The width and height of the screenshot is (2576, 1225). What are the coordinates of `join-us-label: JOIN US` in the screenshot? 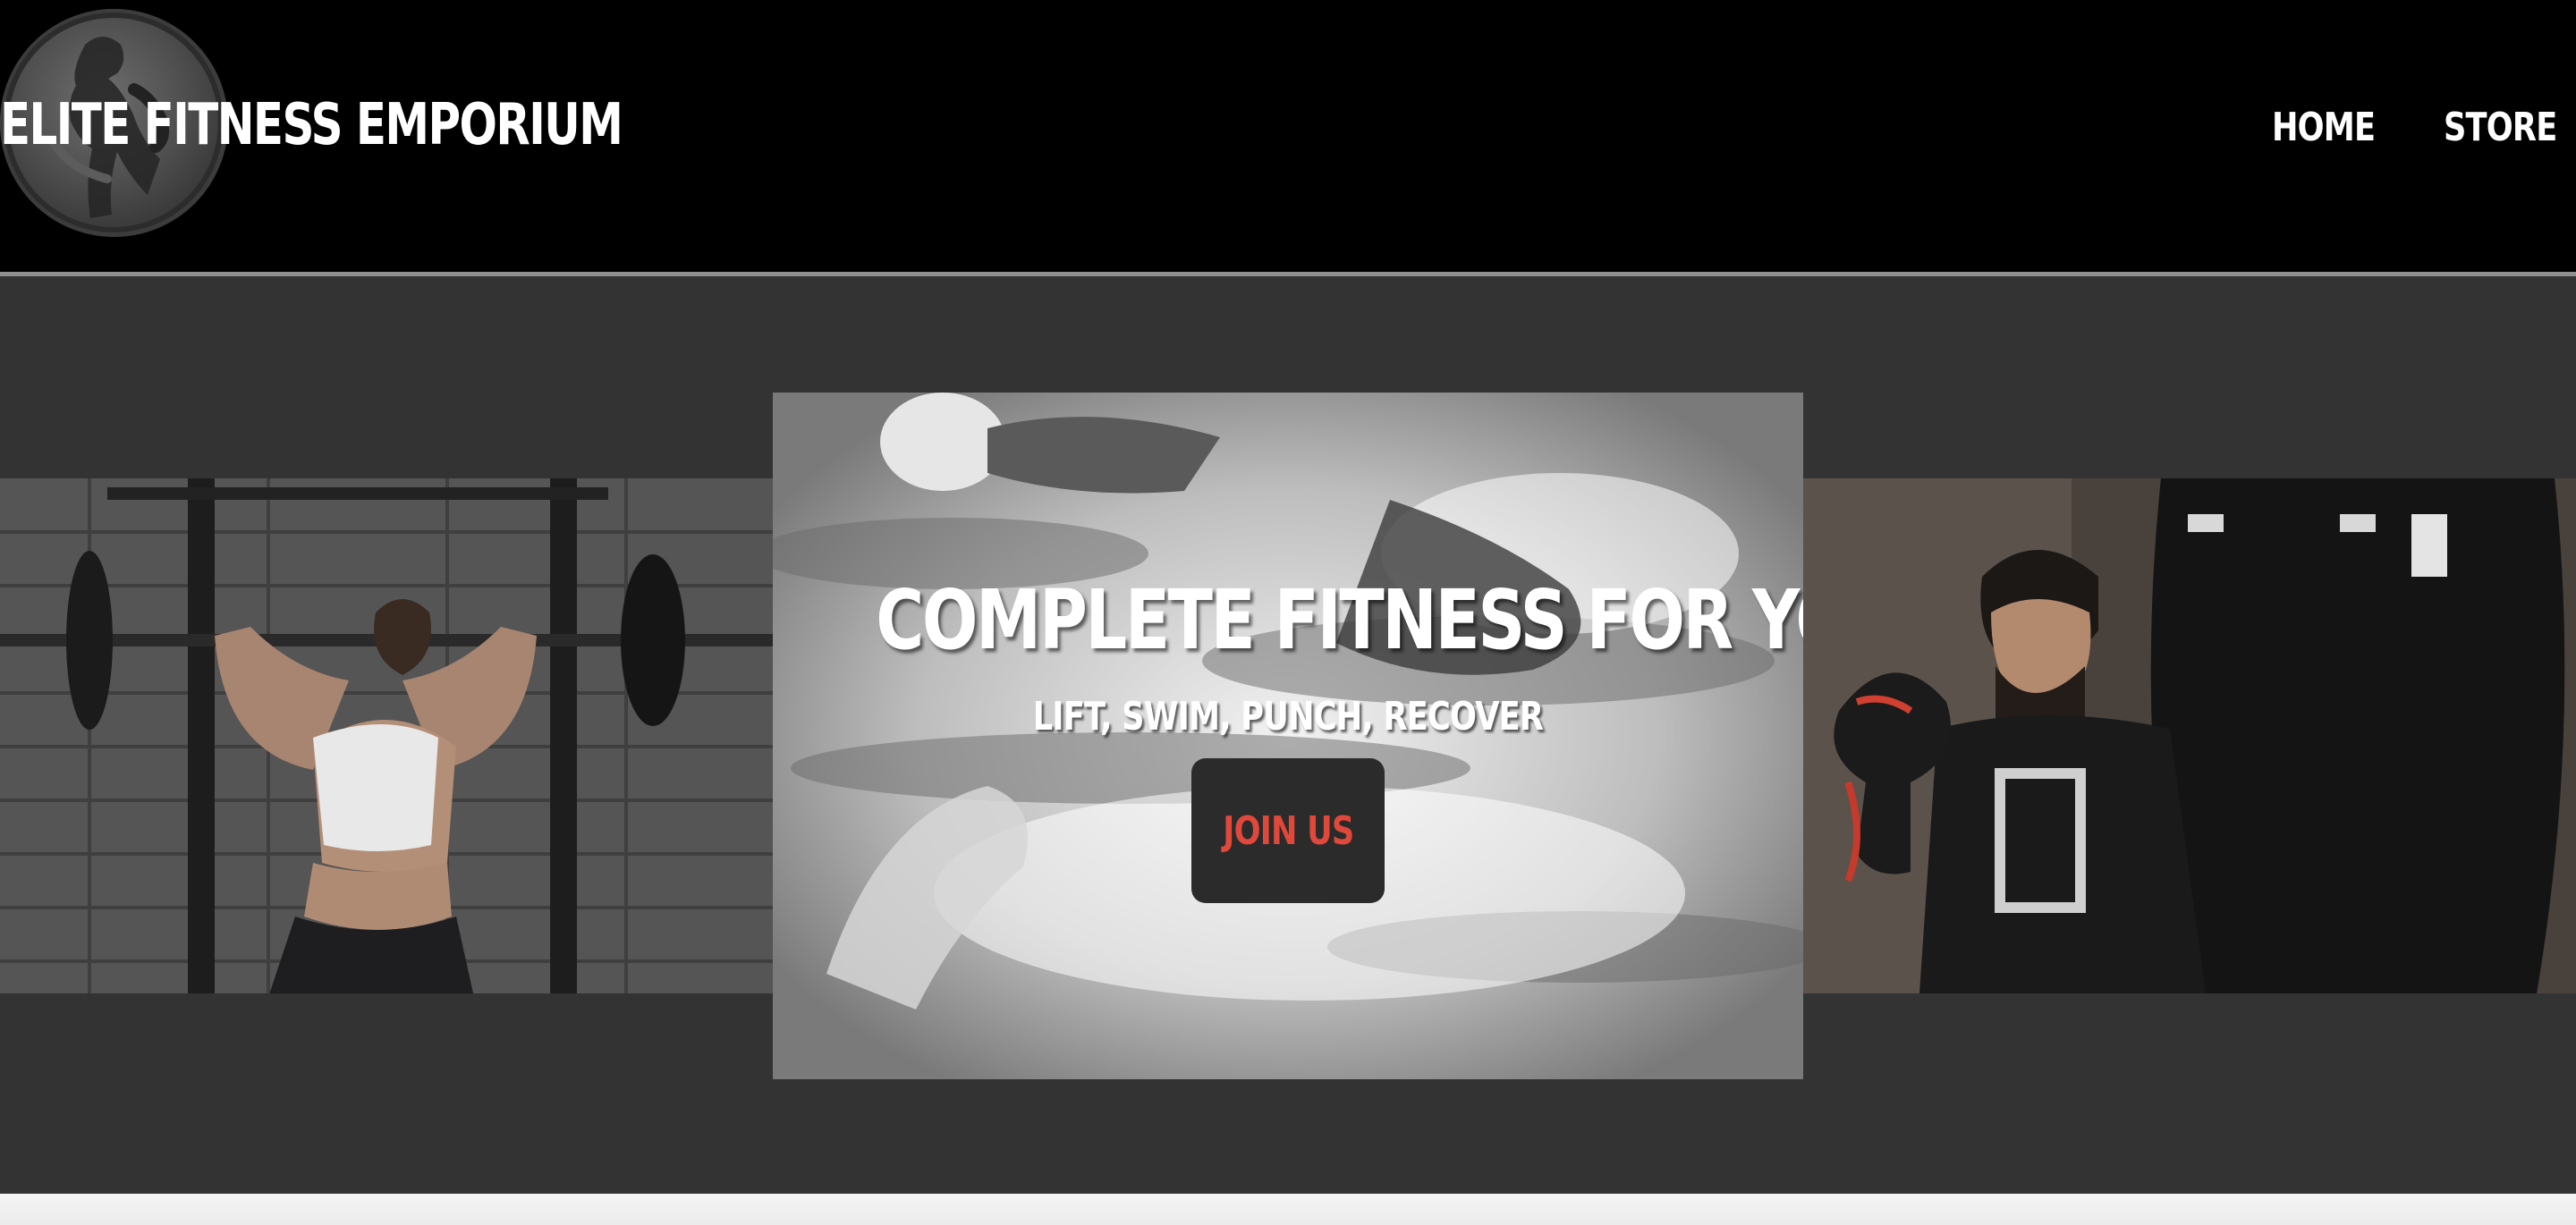 It's located at (1288, 830).